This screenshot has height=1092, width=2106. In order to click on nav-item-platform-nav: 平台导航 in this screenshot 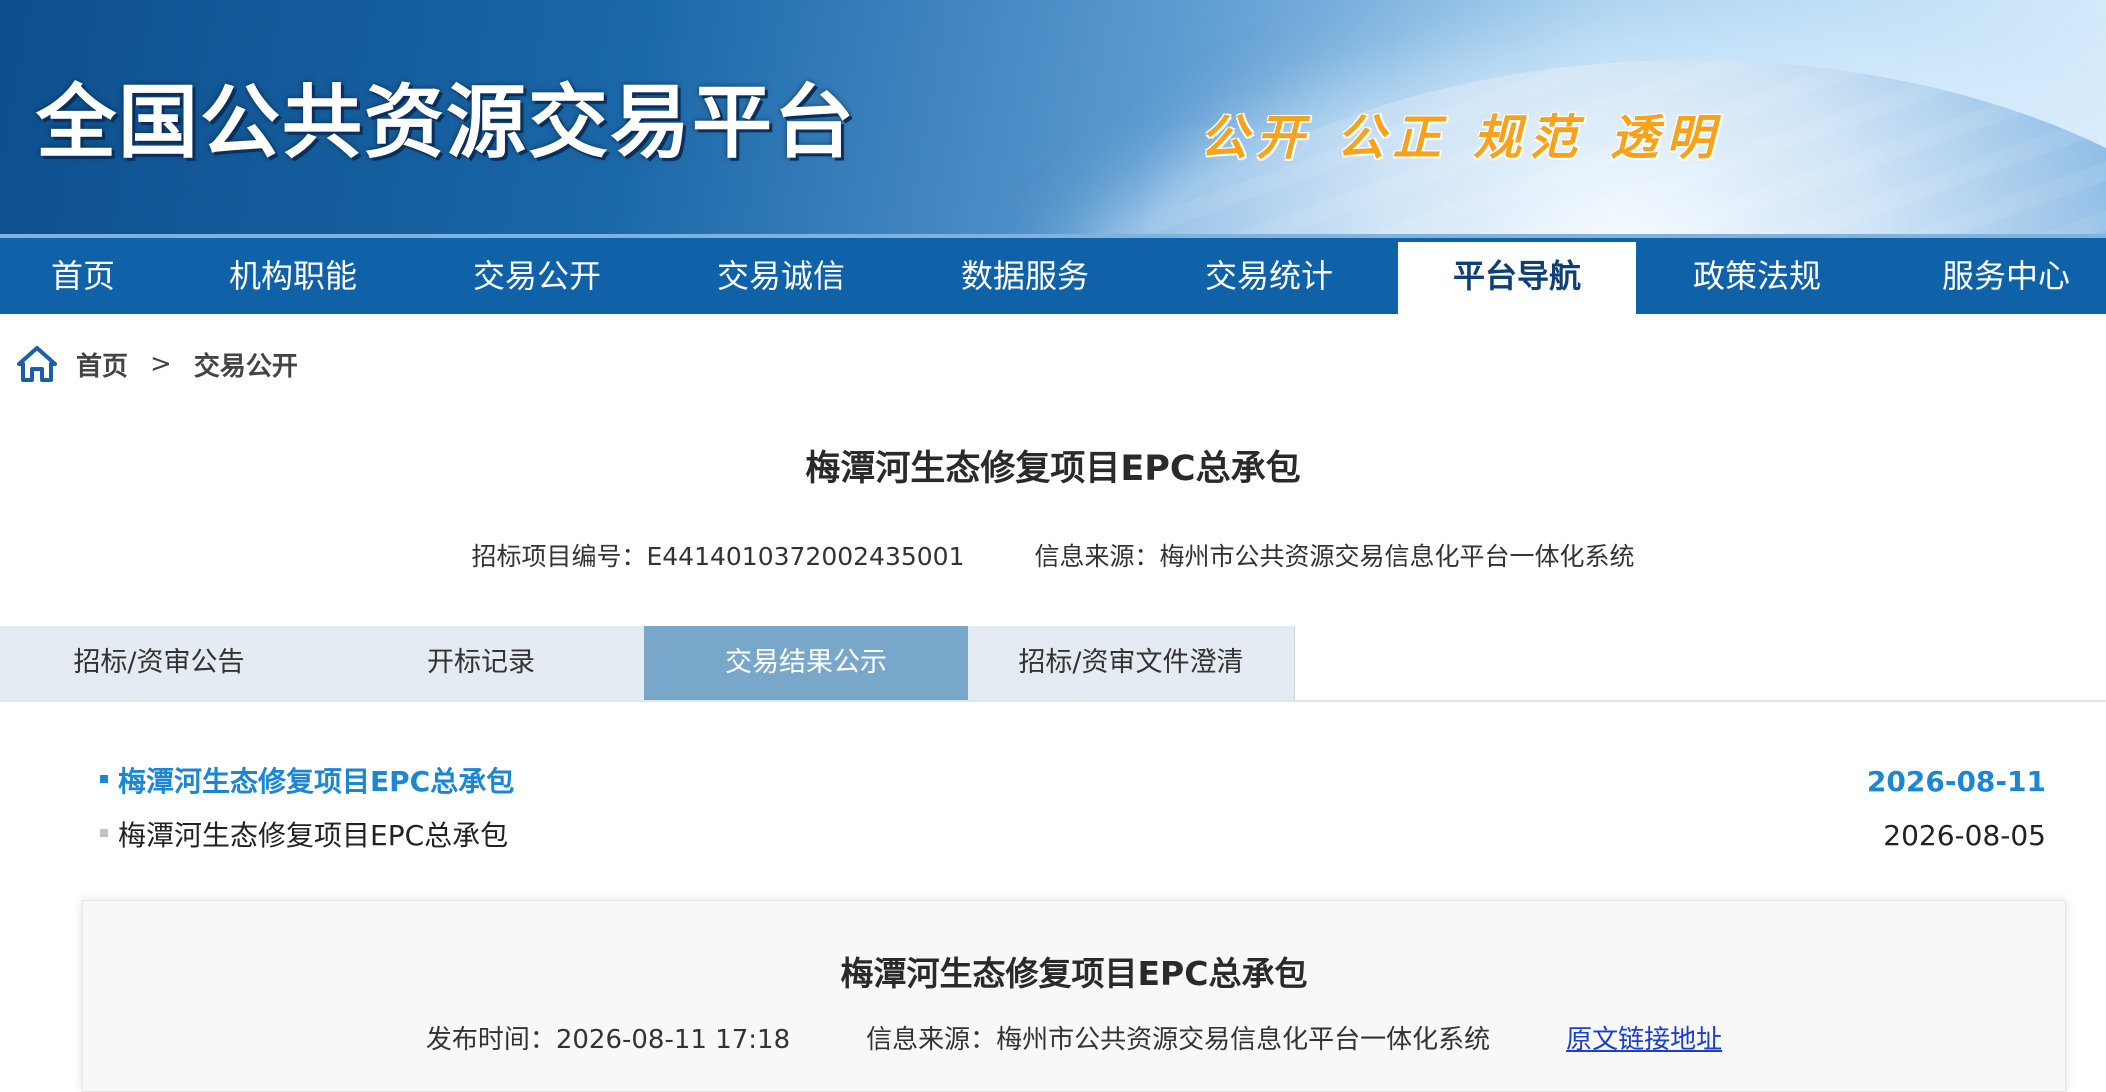, I will do `click(1517, 285)`.